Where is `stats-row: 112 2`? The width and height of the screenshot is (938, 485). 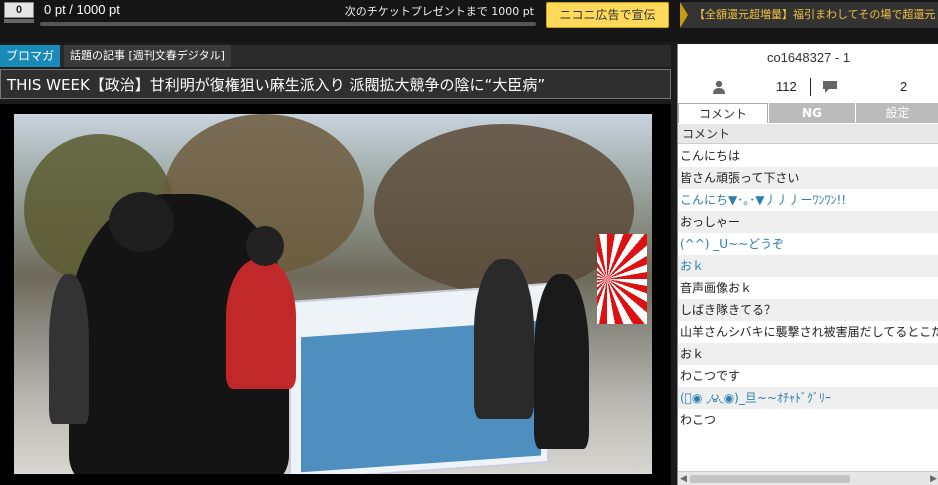 stats-row: 112 2 is located at coordinates (808, 88).